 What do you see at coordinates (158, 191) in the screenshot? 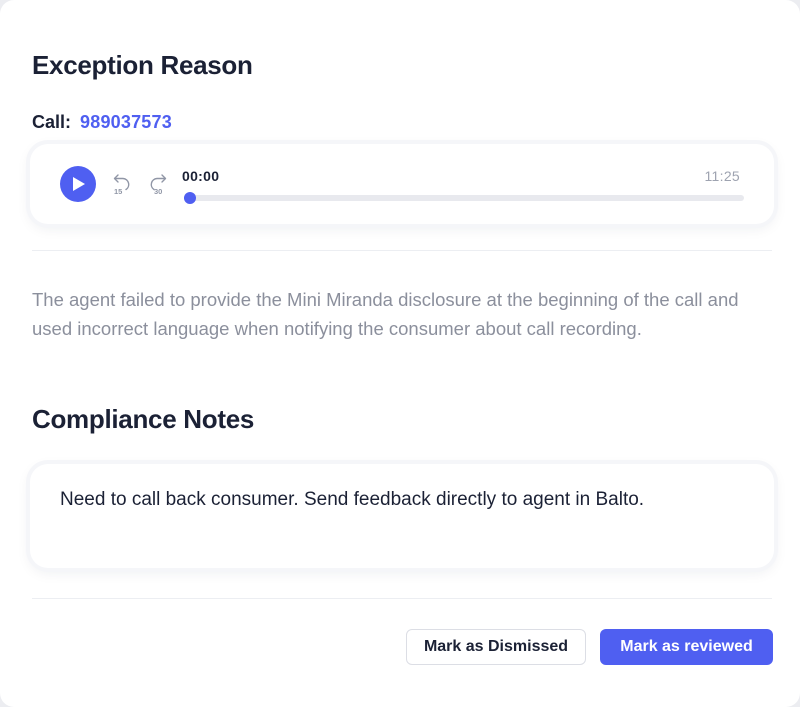
I see `svg-text: 30` at bounding box center [158, 191].